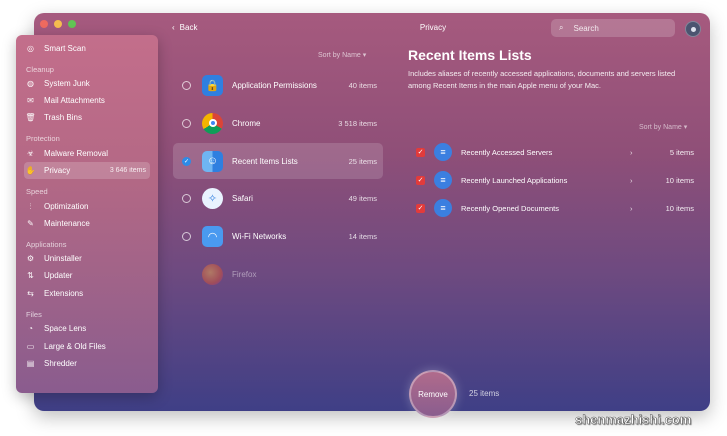 This screenshot has height=436, width=727. What do you see at coordinates (633, 420) in the screenshot?
I see `watermark-text: shenmazhishi.com` at bounding box center [633, 420].